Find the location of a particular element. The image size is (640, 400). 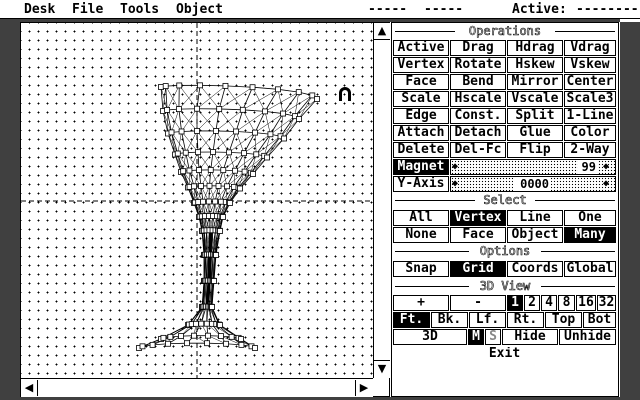

op-bend-button: Bend is located at coordinates (478, 82).